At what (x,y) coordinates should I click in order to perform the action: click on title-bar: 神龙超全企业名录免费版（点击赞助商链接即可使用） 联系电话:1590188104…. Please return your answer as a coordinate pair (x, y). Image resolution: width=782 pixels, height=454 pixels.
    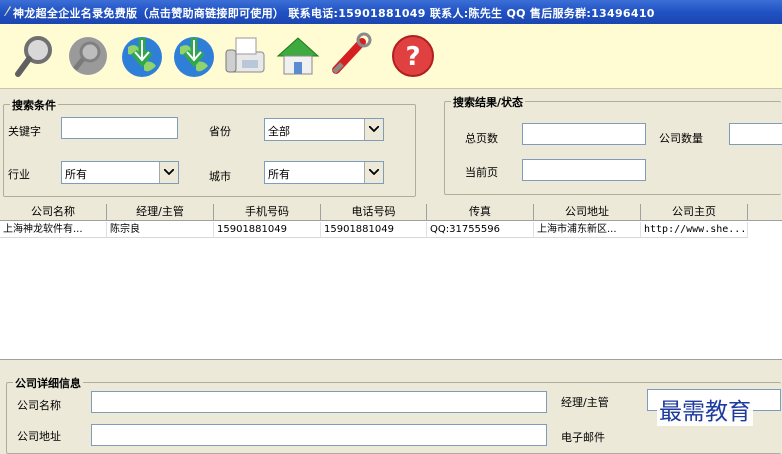
    Looking at the image, I should click on (391, 12).